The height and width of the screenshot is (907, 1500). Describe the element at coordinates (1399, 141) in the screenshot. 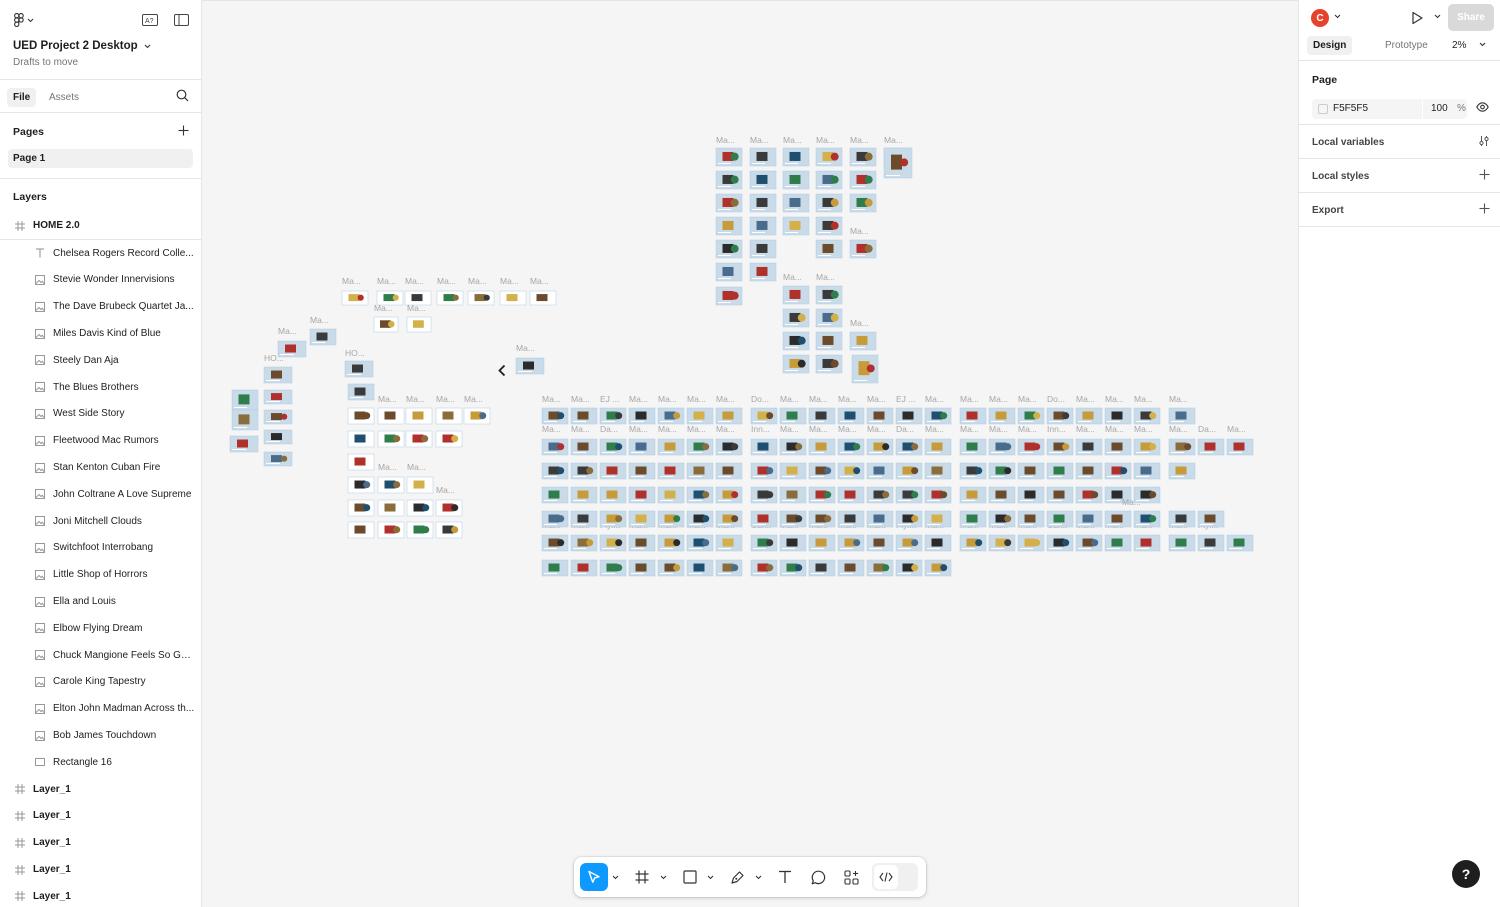

I see `local-variables-section: Local variables` at that location.